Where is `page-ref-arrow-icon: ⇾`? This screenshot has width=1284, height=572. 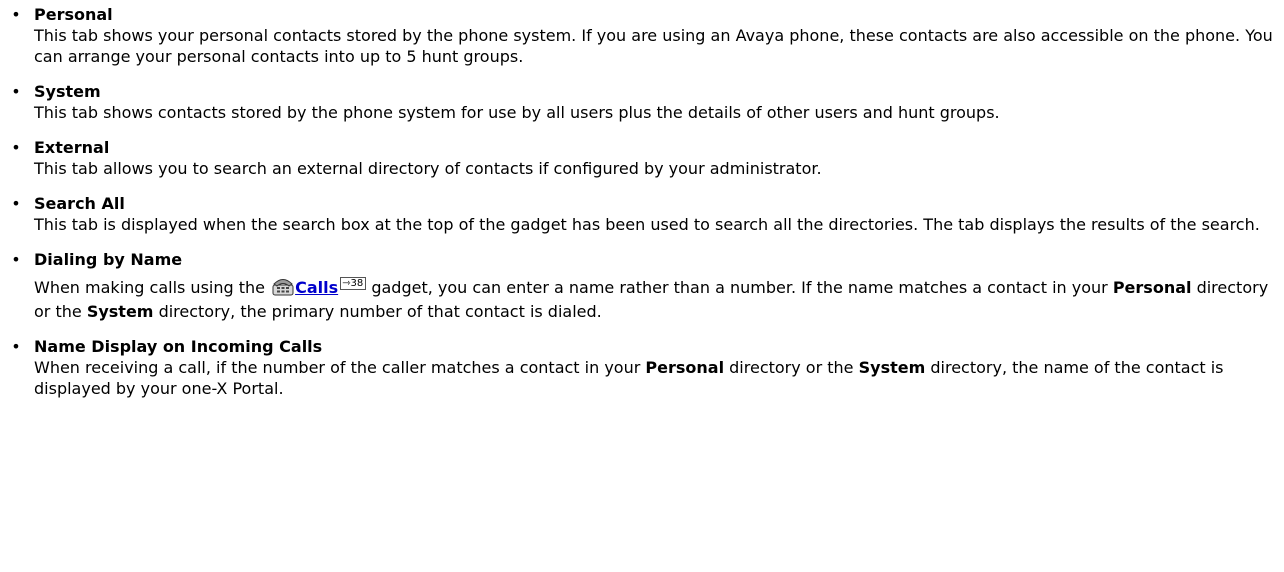
page-ref-arrow-icon: ⇾ is located at coordinates (346, 283).